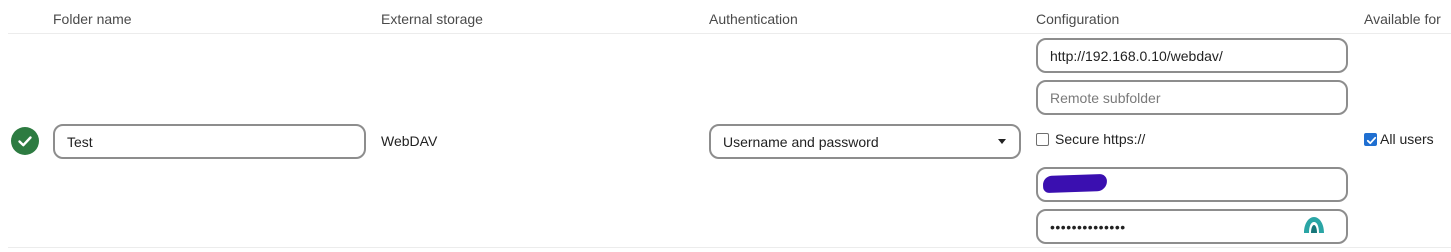  Describe the element at coordinates (1402, 19) in the screenshot. I see `header-available-for: Available for` at that location.